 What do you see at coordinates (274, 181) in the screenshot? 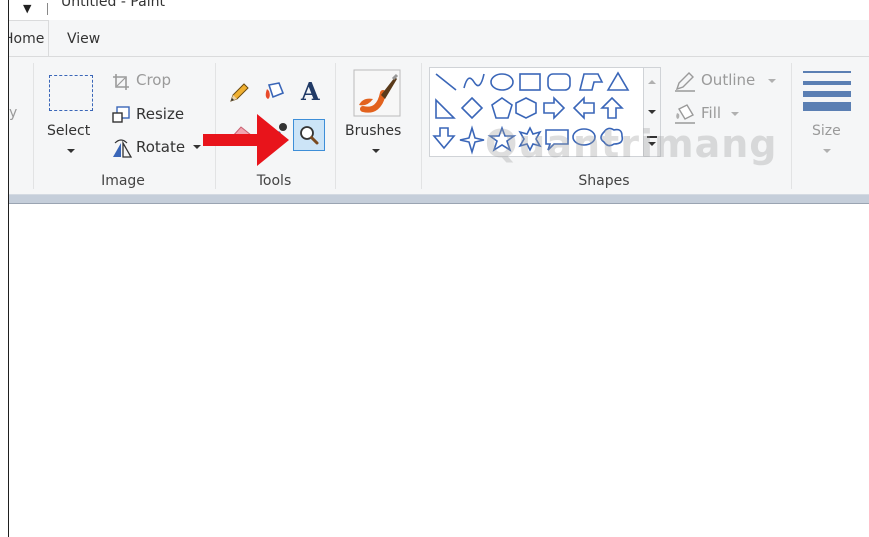
I see `tools-group-label: Tools` at bounding box center [274, 181].